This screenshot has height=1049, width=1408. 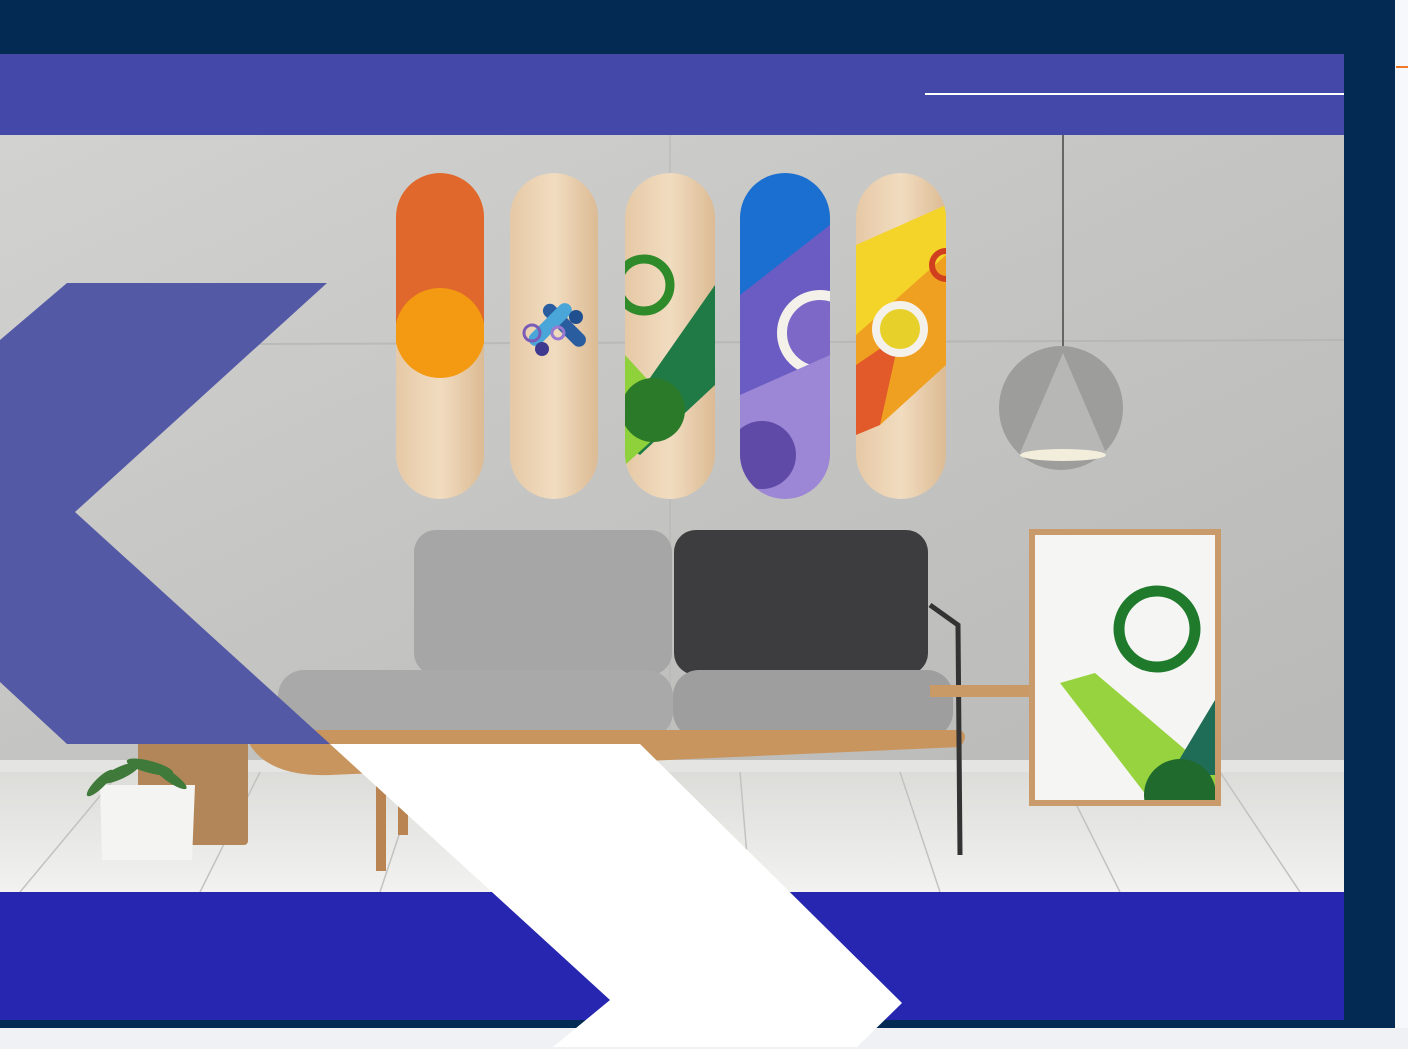 What do you see at coordinates (1401, 524) in the screenshot?
I see `right-panel` at bounding box center [1401, 524].